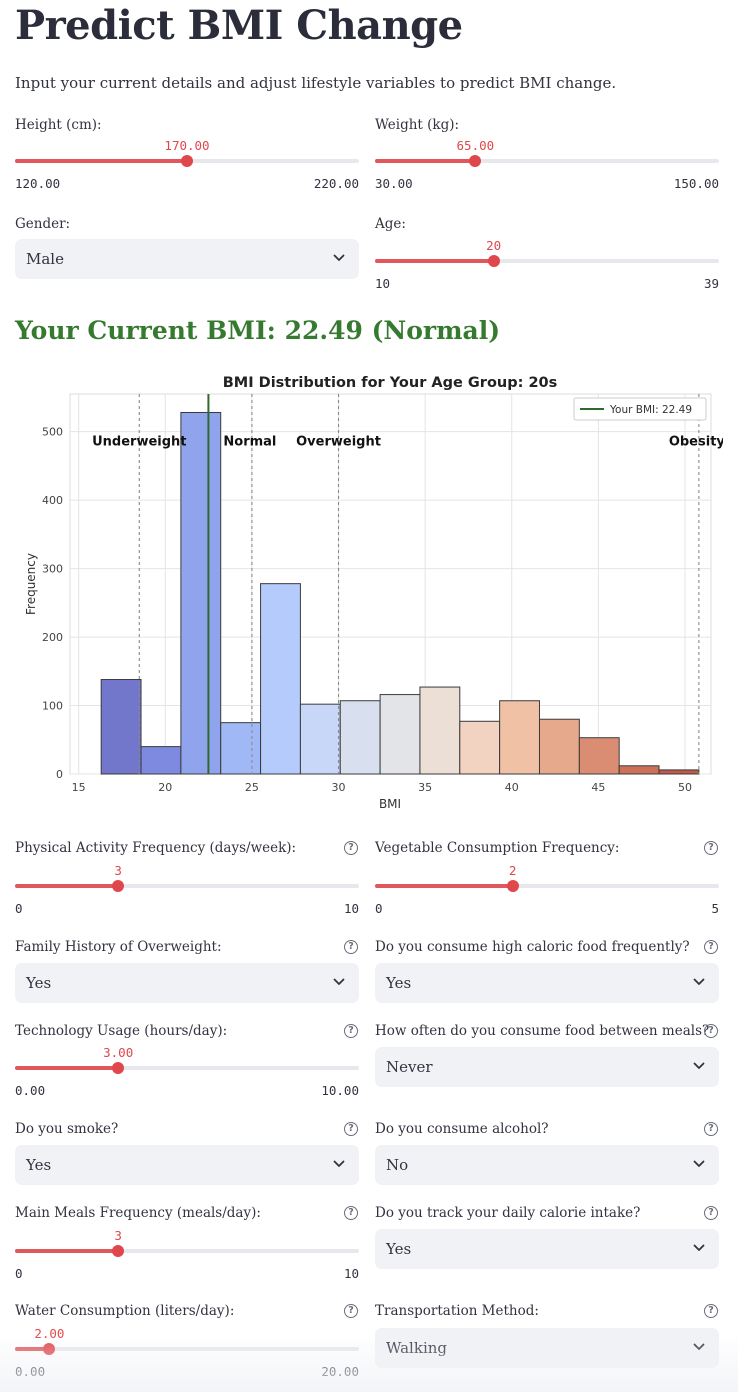 The width and height of the screenshot is (738, 1392). I want to click on smoke-select: Yes, so click(187, 1165).